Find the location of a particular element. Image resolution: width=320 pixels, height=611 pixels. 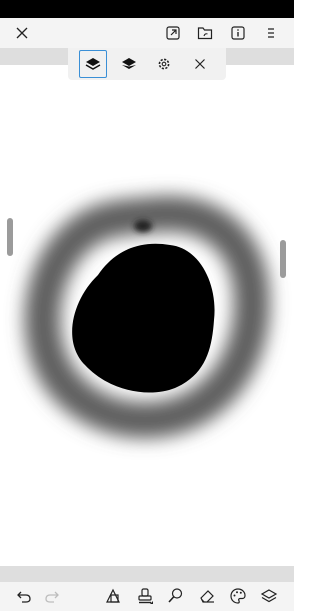

layer-settings-button is located at coordinates (164, 64).